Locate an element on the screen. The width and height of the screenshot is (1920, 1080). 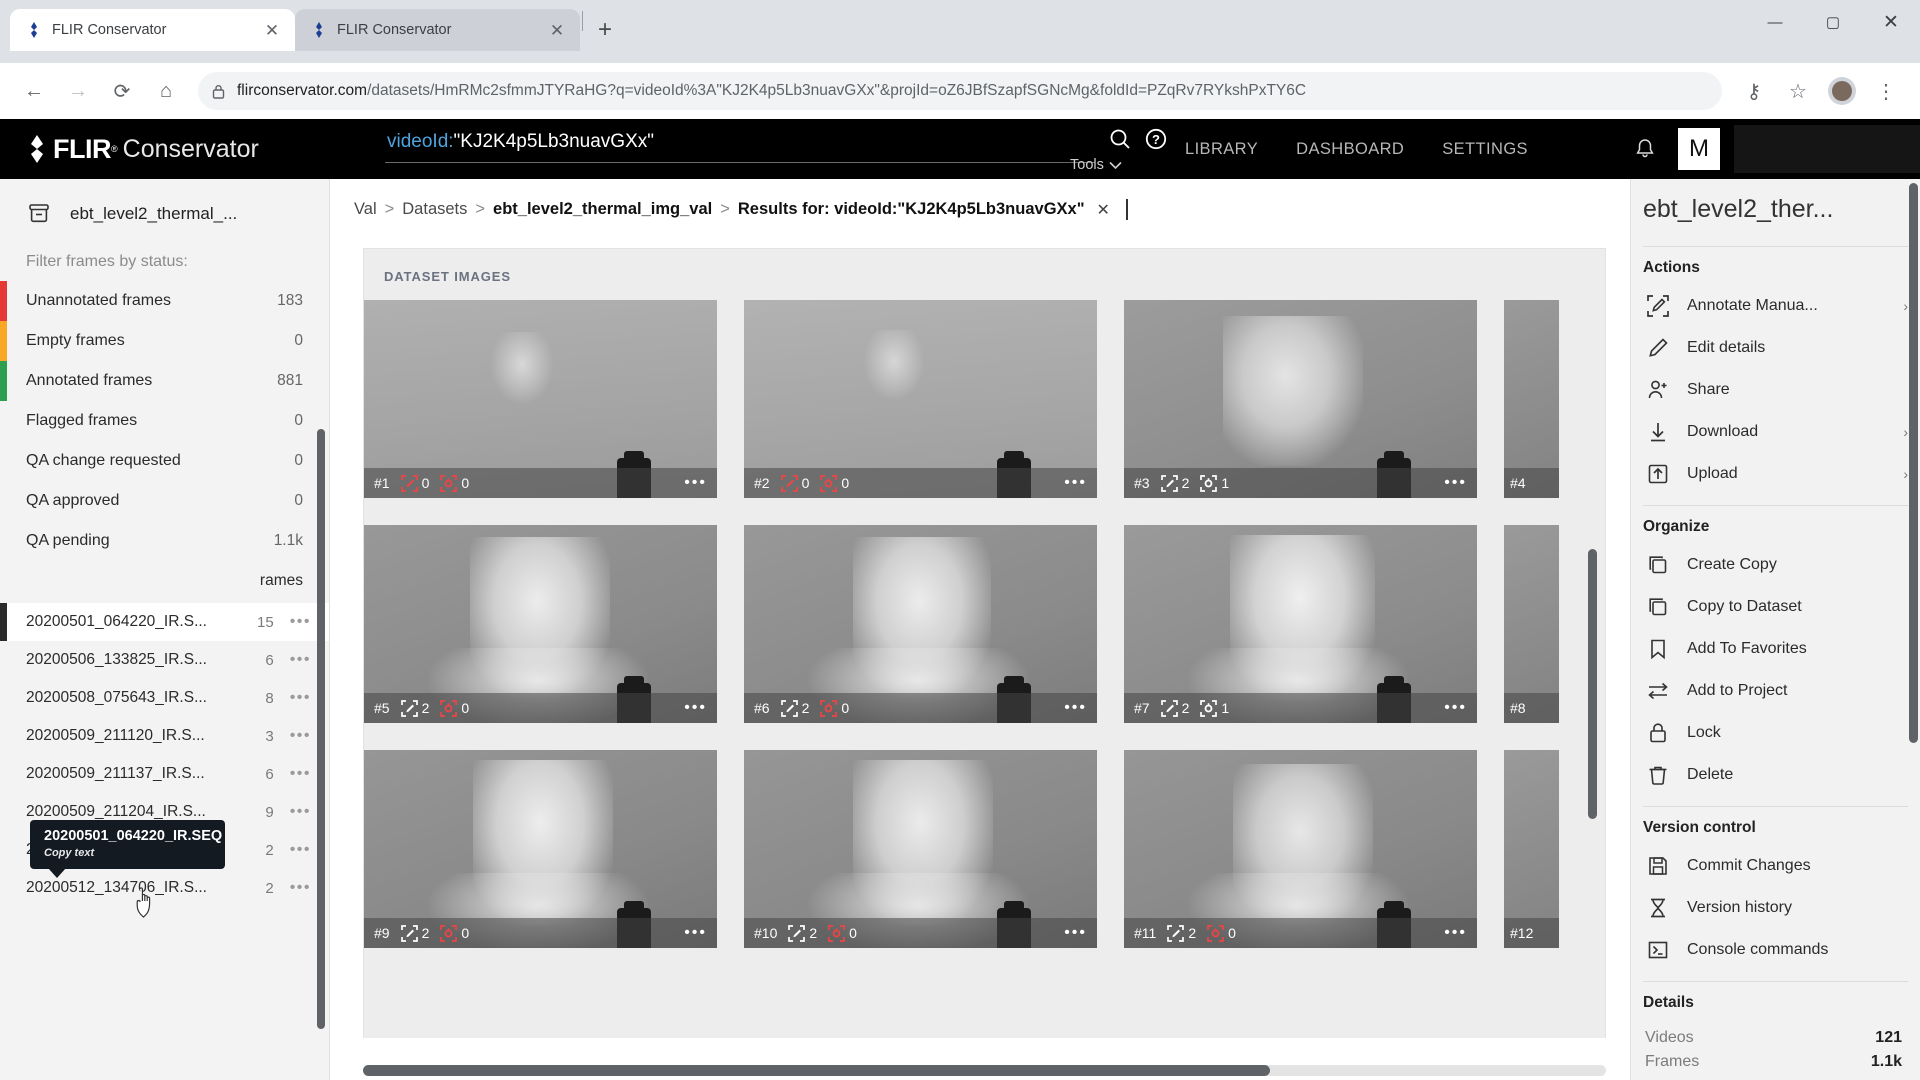
nav-library: LIBRARY is located at coordinates (1221, 149).